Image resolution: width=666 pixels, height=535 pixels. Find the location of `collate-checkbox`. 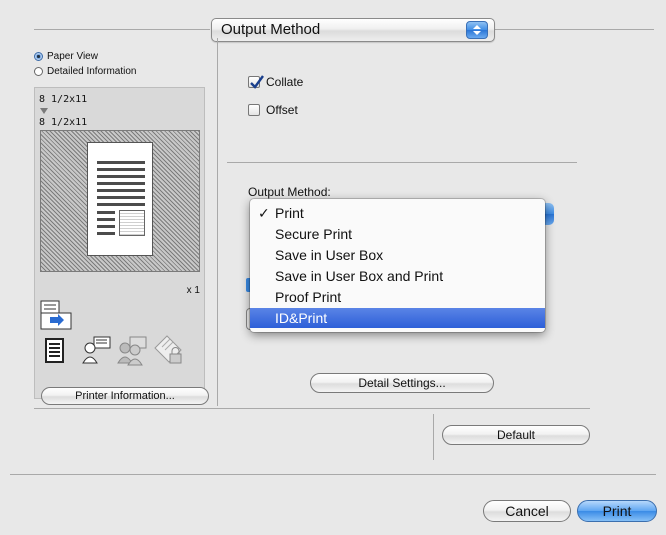

collate-checkbox is located at coordinates (256, 82).